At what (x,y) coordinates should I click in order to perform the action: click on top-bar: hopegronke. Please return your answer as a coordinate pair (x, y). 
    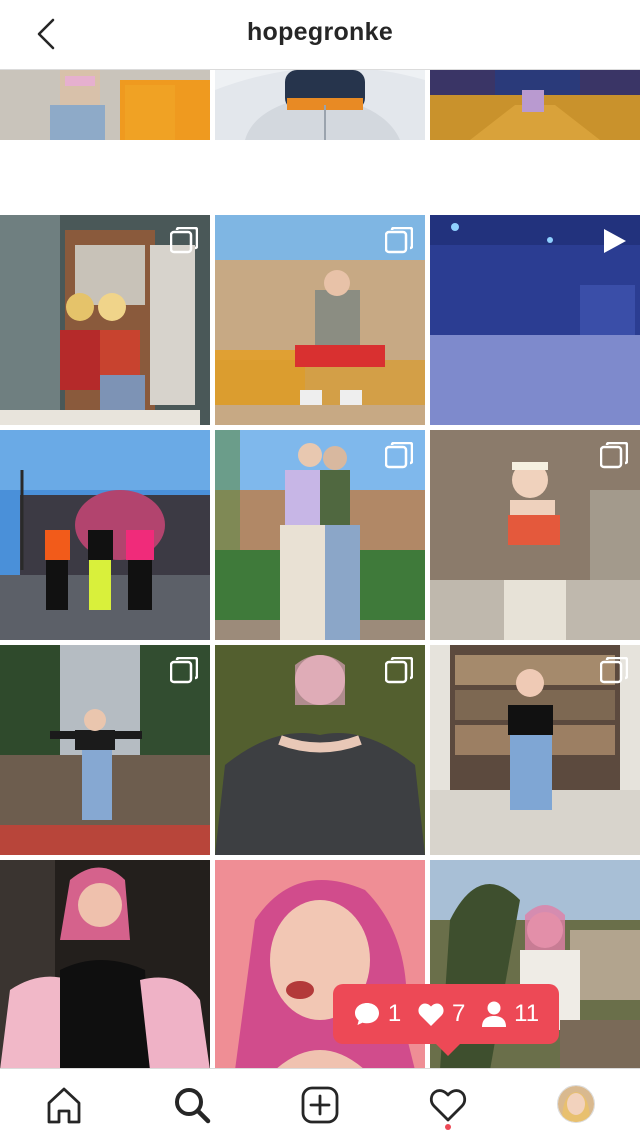
    Looking at the image, I should click on (320, 35).